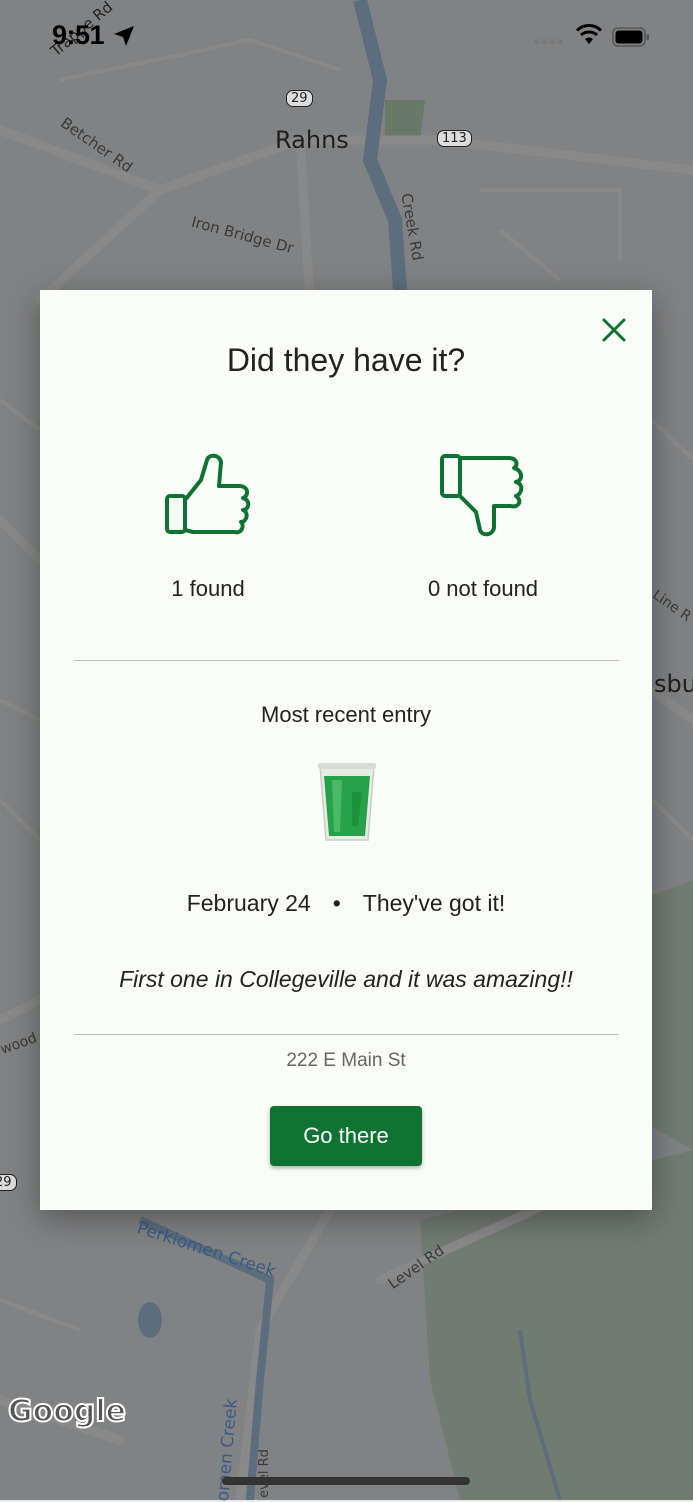 The width and height of the screenshot is (693, 1502). What do you see at coordinates (614, 330) in the screenshot?
I see `close-icon` at bounding box center [614, 330].